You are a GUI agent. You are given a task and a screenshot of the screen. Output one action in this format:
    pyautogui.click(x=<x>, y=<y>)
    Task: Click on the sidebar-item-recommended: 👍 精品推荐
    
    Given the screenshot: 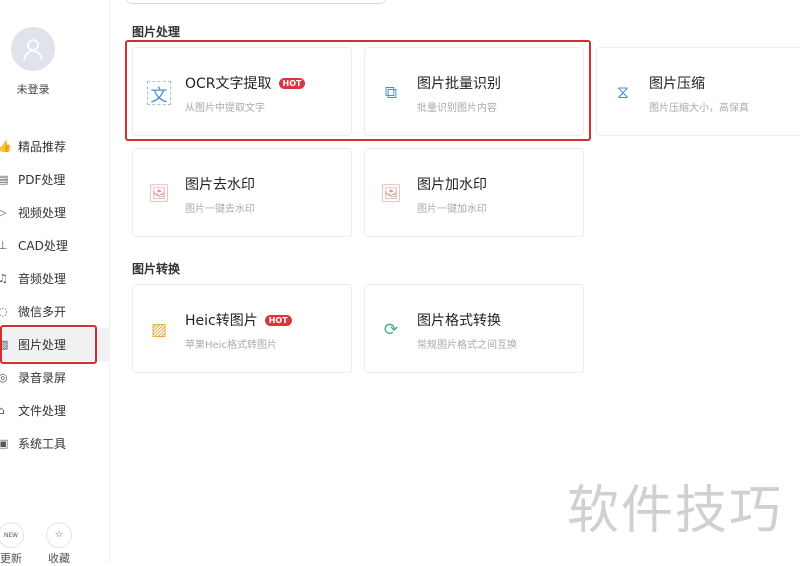 What is the action you would take?
    pyautogui.click(x=55, y=146)
    